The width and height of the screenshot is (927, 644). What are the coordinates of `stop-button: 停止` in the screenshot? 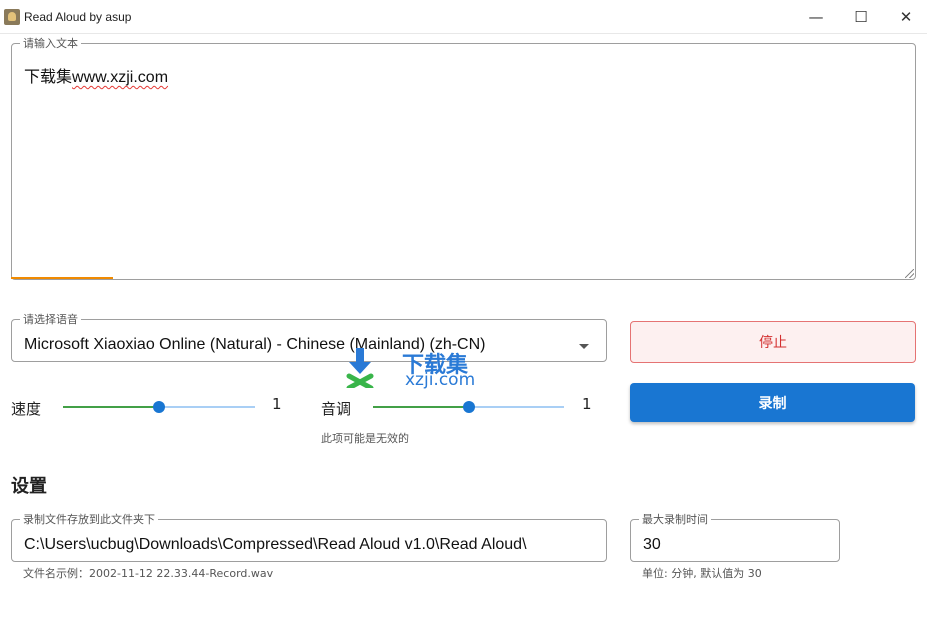 It's located at (773, 342).